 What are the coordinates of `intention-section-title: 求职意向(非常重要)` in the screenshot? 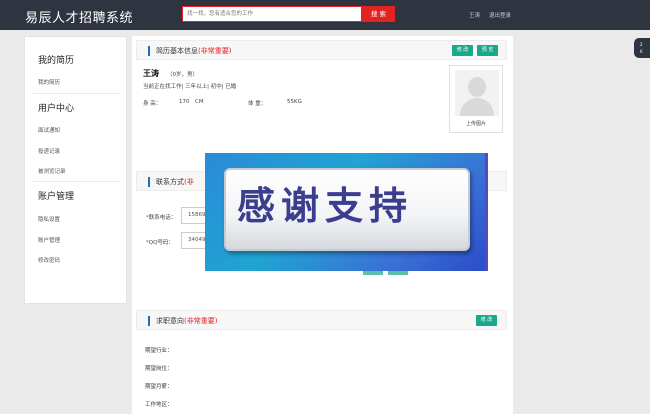 It's located at (186, 321).